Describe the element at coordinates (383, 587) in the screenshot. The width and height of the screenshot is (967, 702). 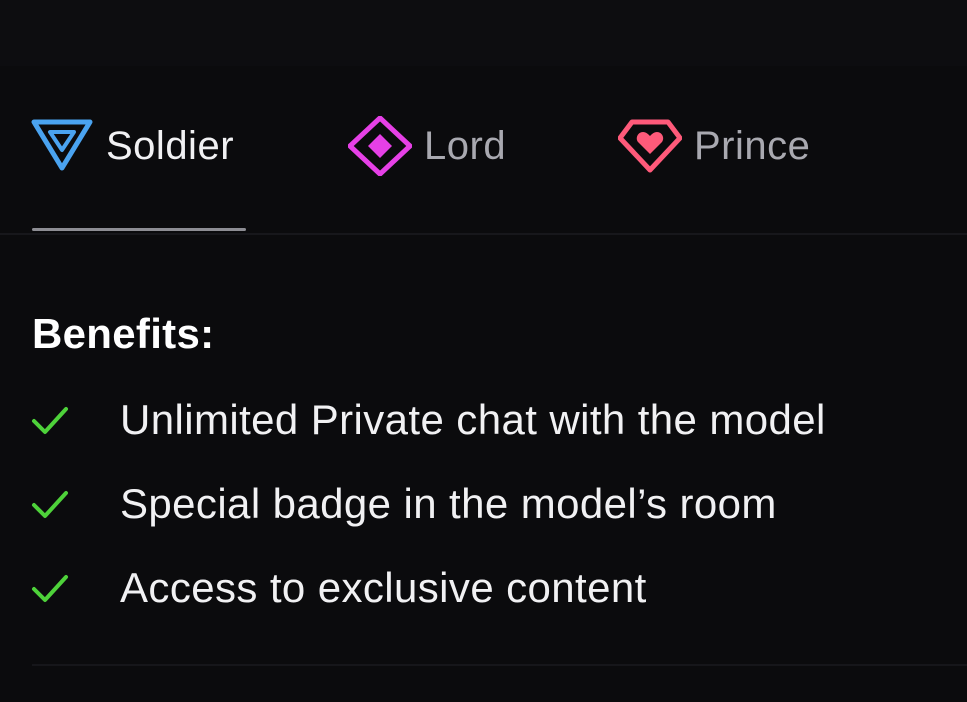
I see `benefit-text: Access to exclusive content` at that location.